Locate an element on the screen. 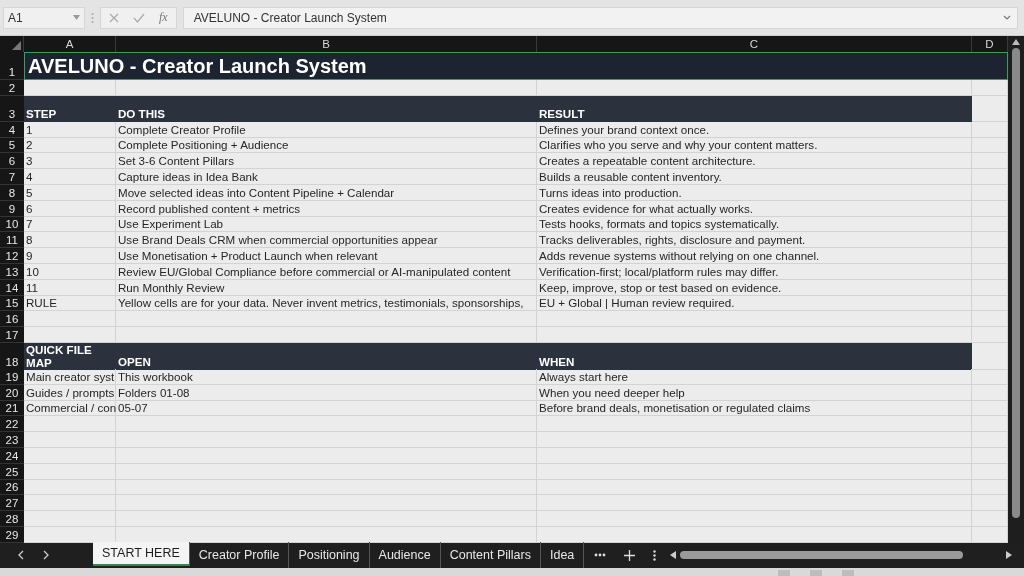  name-box: A1 is located at coordinates (44, 17).